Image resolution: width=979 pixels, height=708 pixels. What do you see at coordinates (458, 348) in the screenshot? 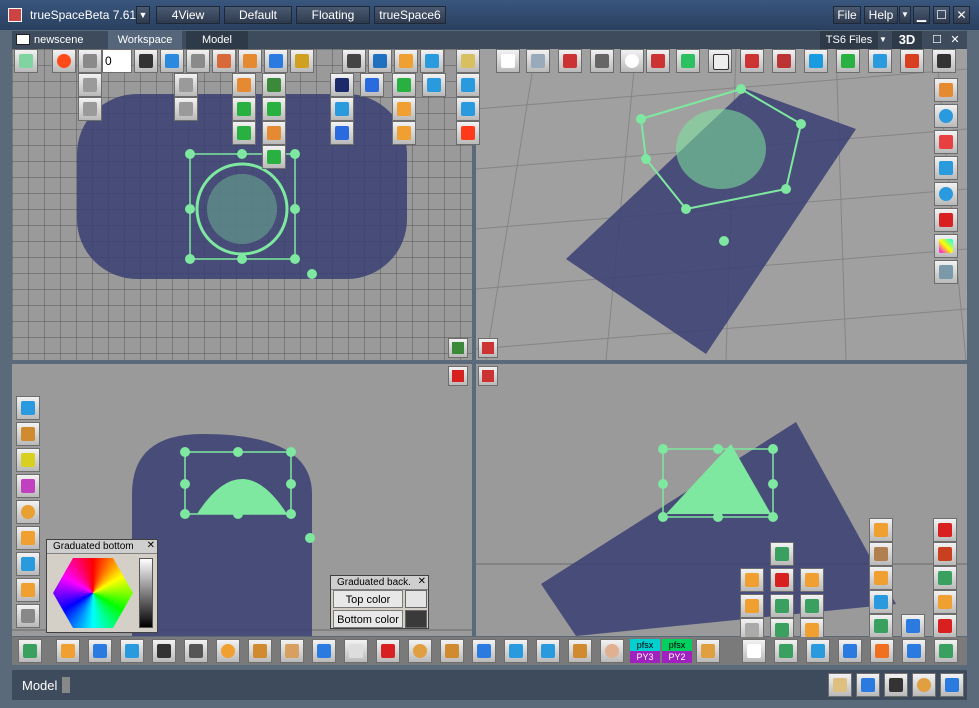
I see `view-top-nav-icon` at bounding box center [458, 348].